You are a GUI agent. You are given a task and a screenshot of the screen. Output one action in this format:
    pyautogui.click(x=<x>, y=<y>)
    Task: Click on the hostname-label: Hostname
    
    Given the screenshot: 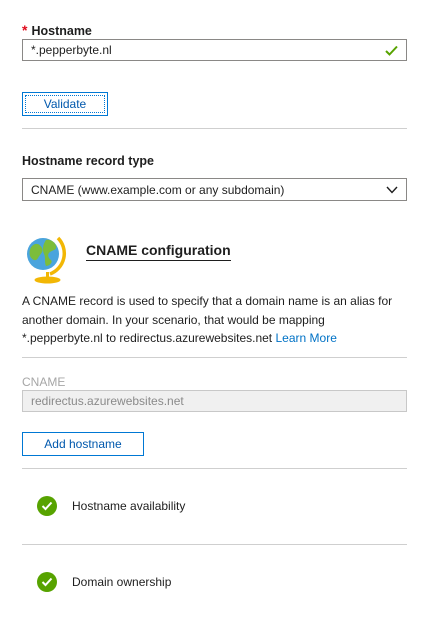 What is the action you would take?
    pyautogui.click(x=61, y=31)
    